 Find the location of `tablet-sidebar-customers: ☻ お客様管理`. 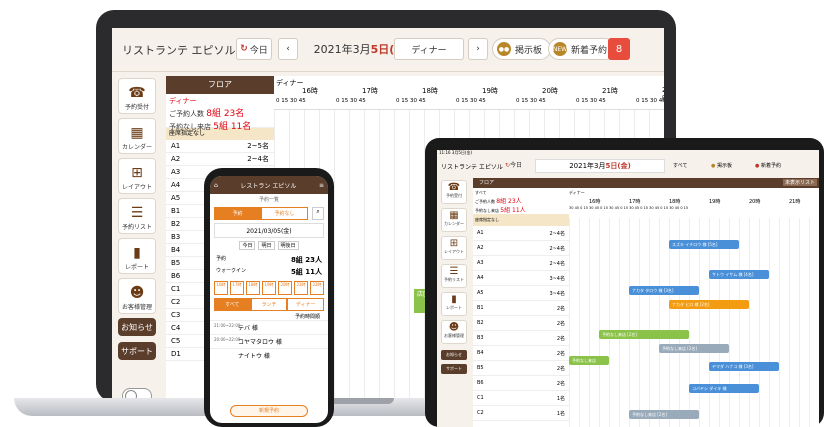

tablet-sidebar-customers: ☻ お客様管理 is located at coordinates (454, 332).